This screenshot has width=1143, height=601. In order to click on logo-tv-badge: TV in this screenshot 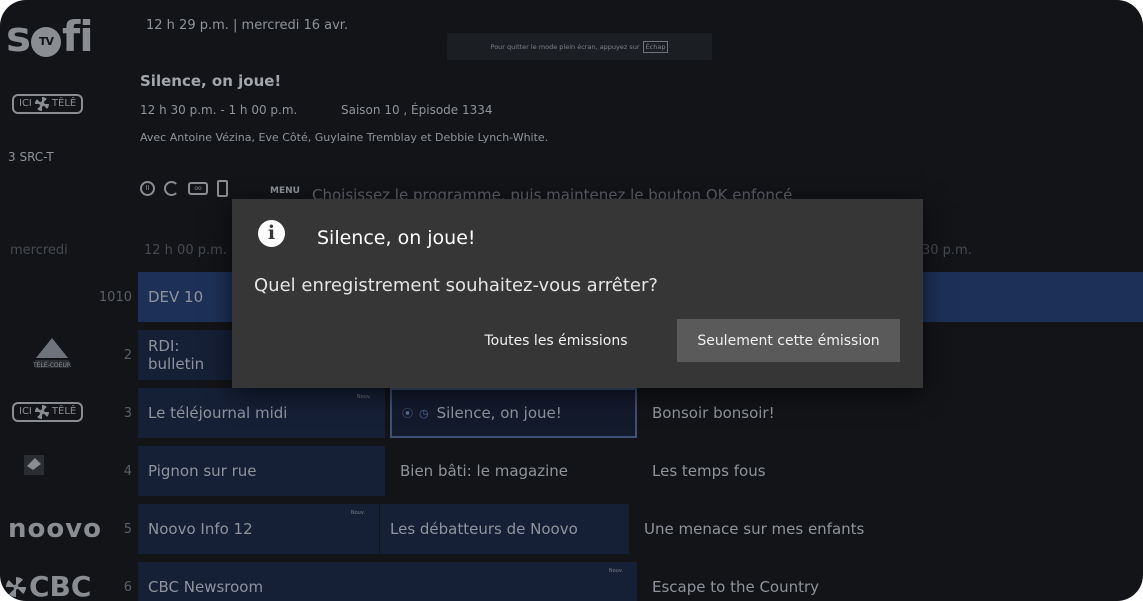, I will do `click(46, 42)`.